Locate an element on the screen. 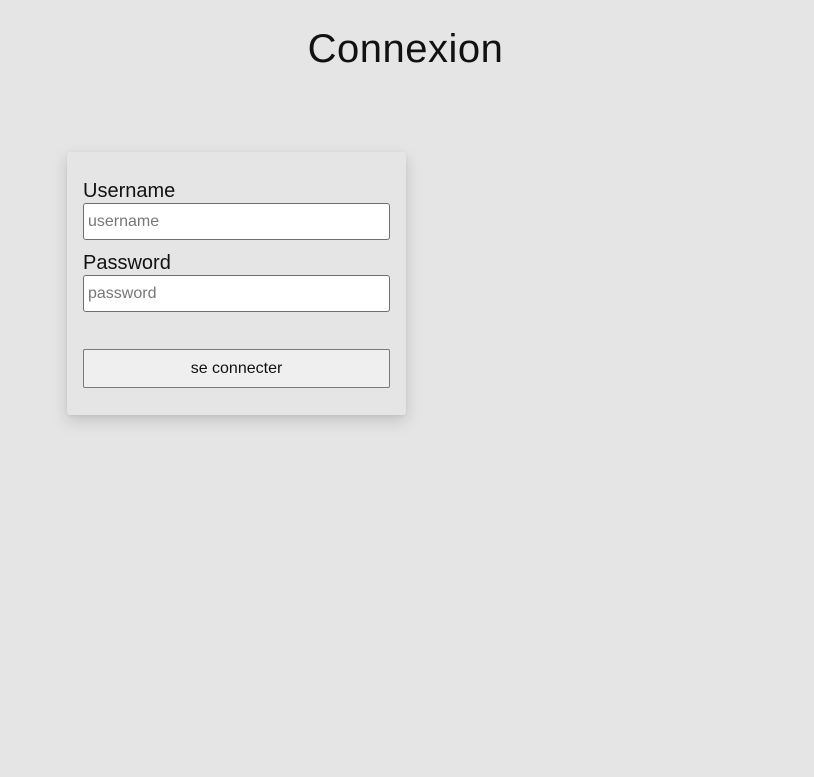  password-input is located at coordinates (236, 293).